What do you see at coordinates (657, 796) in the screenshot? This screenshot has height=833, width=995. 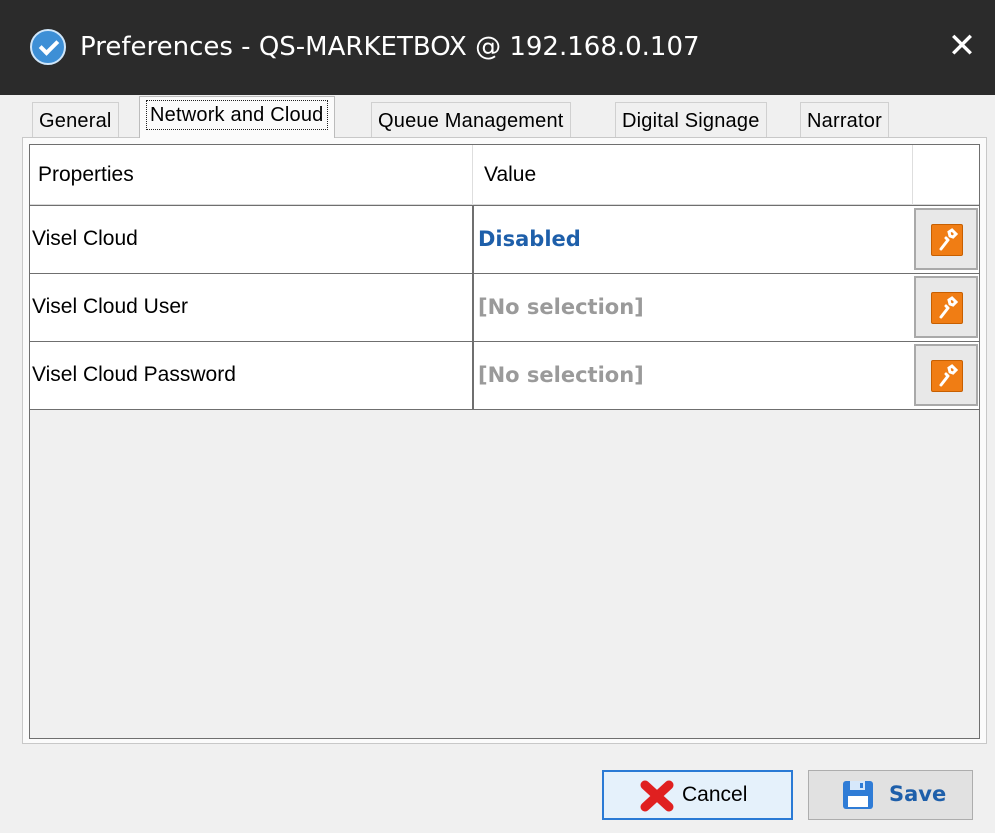 I see `cancel-x-icon` at bounding box center [657, 796].